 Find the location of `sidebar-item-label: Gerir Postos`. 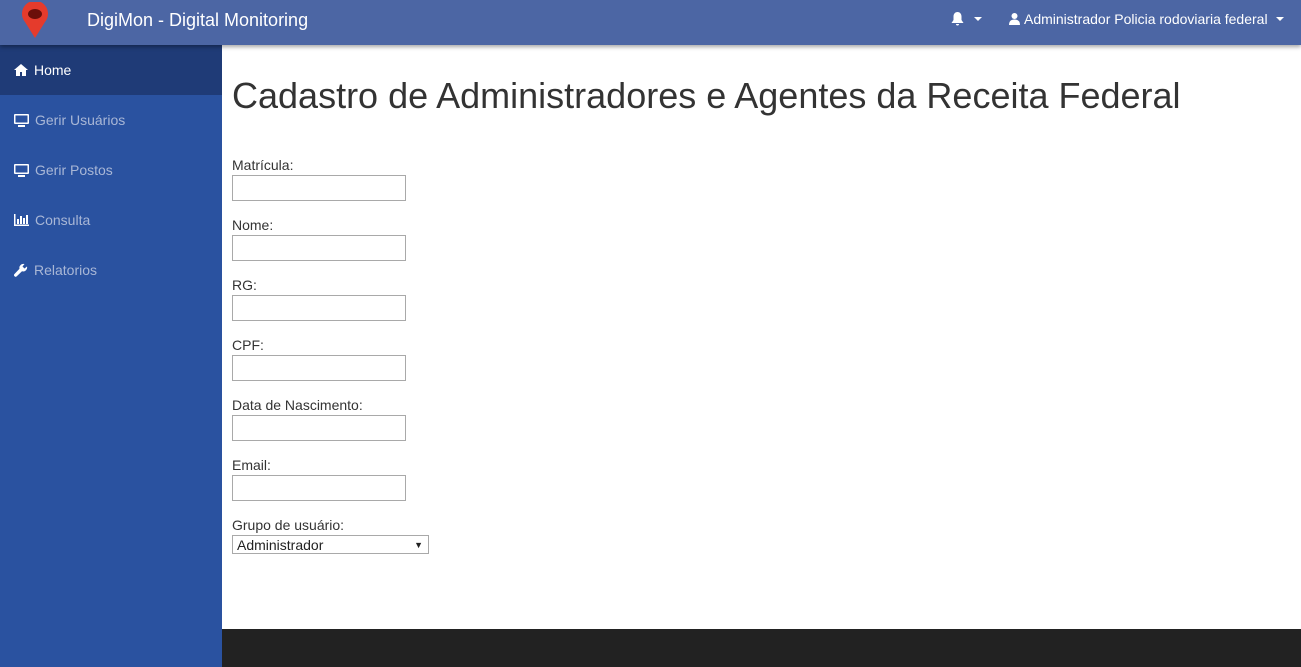

sidebar-item-label: Gerir Postos is located at coordinates (74, 170).